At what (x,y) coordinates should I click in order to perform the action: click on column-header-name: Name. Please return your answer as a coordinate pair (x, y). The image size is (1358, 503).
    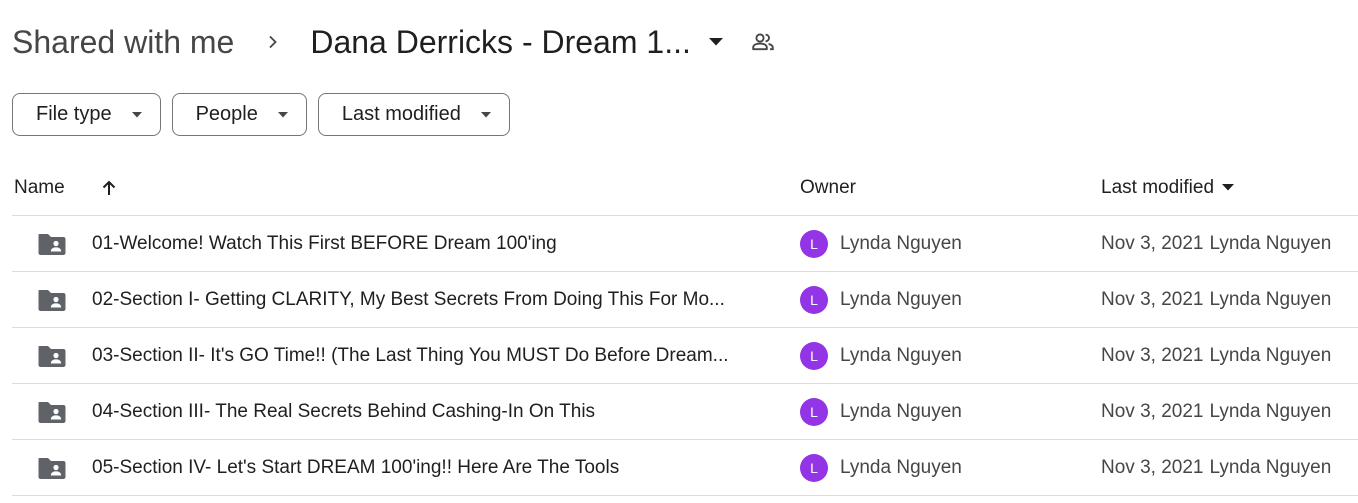
    Looking at the image, I should click on (39, 187).